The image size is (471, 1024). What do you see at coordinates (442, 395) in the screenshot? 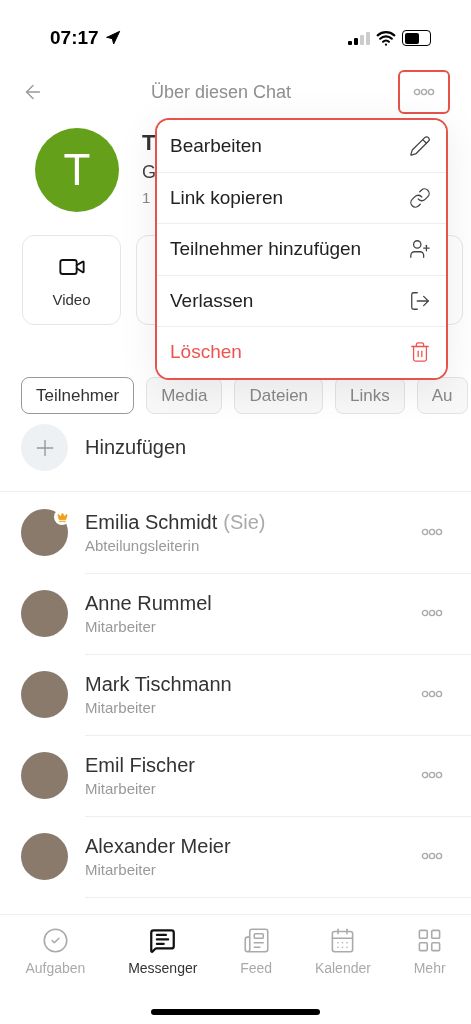
I see `filter-tab: Au` at bounding box center [442, 395].